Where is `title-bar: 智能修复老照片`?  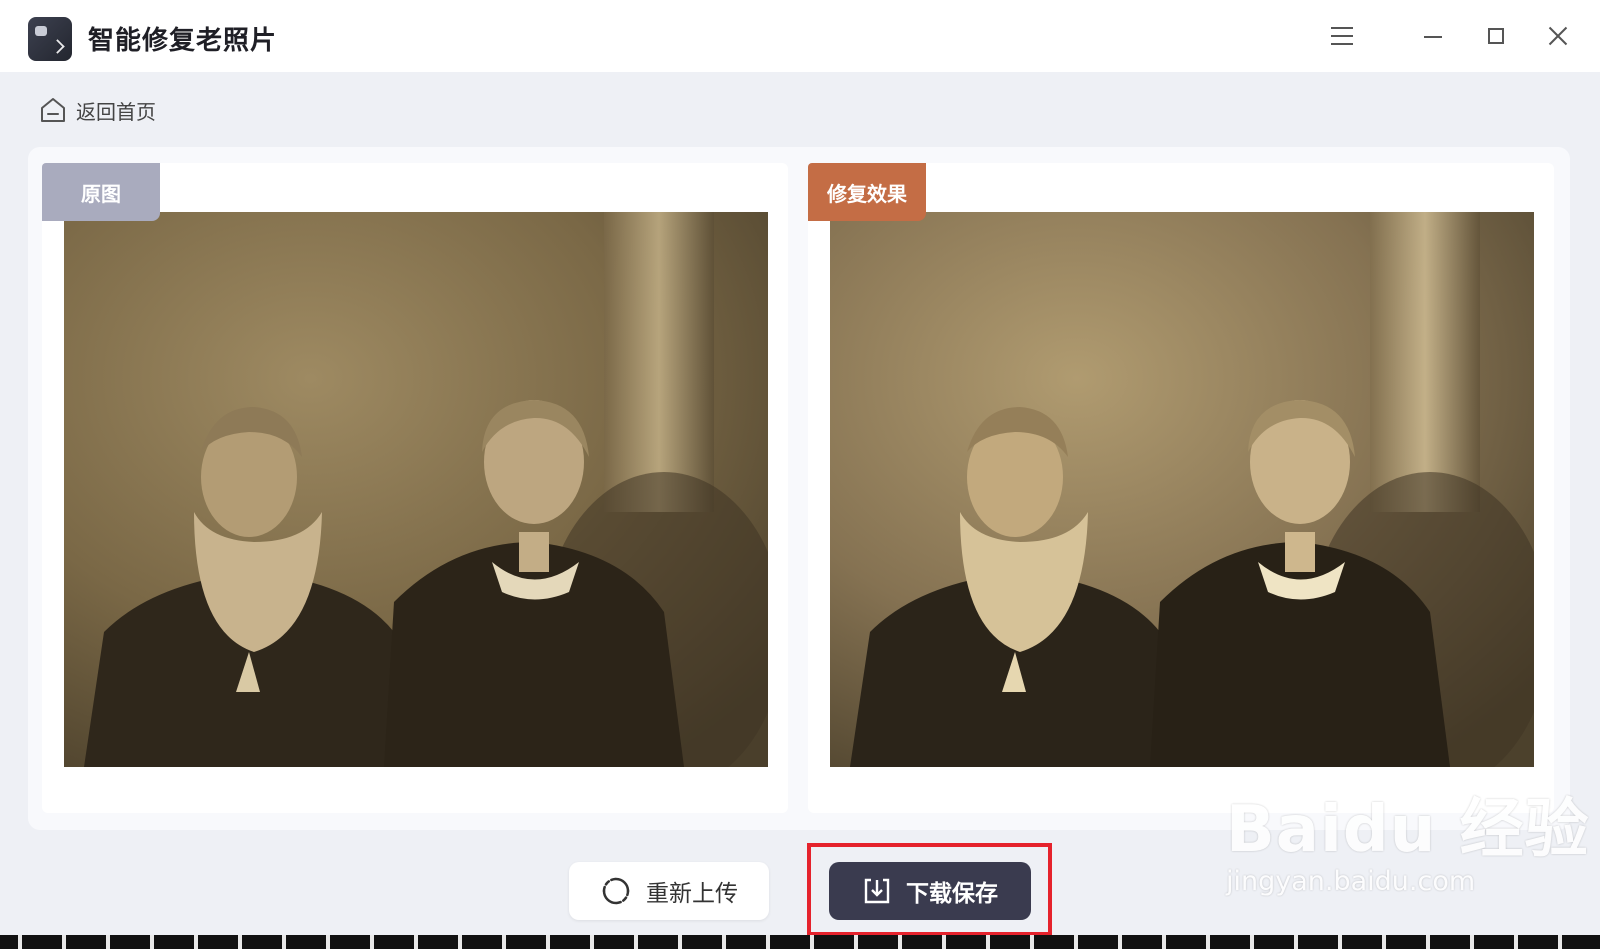 title-bar: 智能修复老照片 is located at coordinates (800, 36).